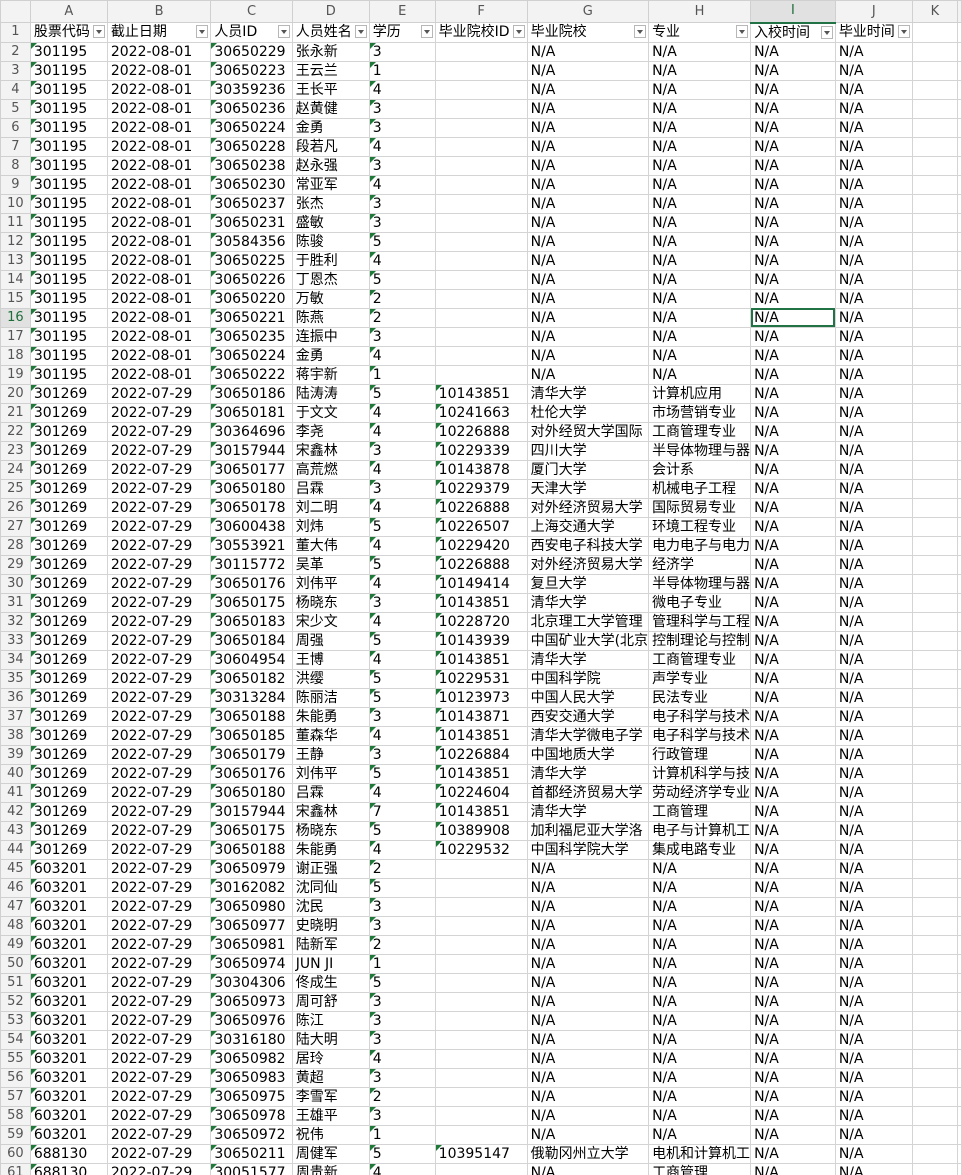  Describe the element at coordinates (251, 412) in the screenshot. I see `cell: 30650181` at that location.